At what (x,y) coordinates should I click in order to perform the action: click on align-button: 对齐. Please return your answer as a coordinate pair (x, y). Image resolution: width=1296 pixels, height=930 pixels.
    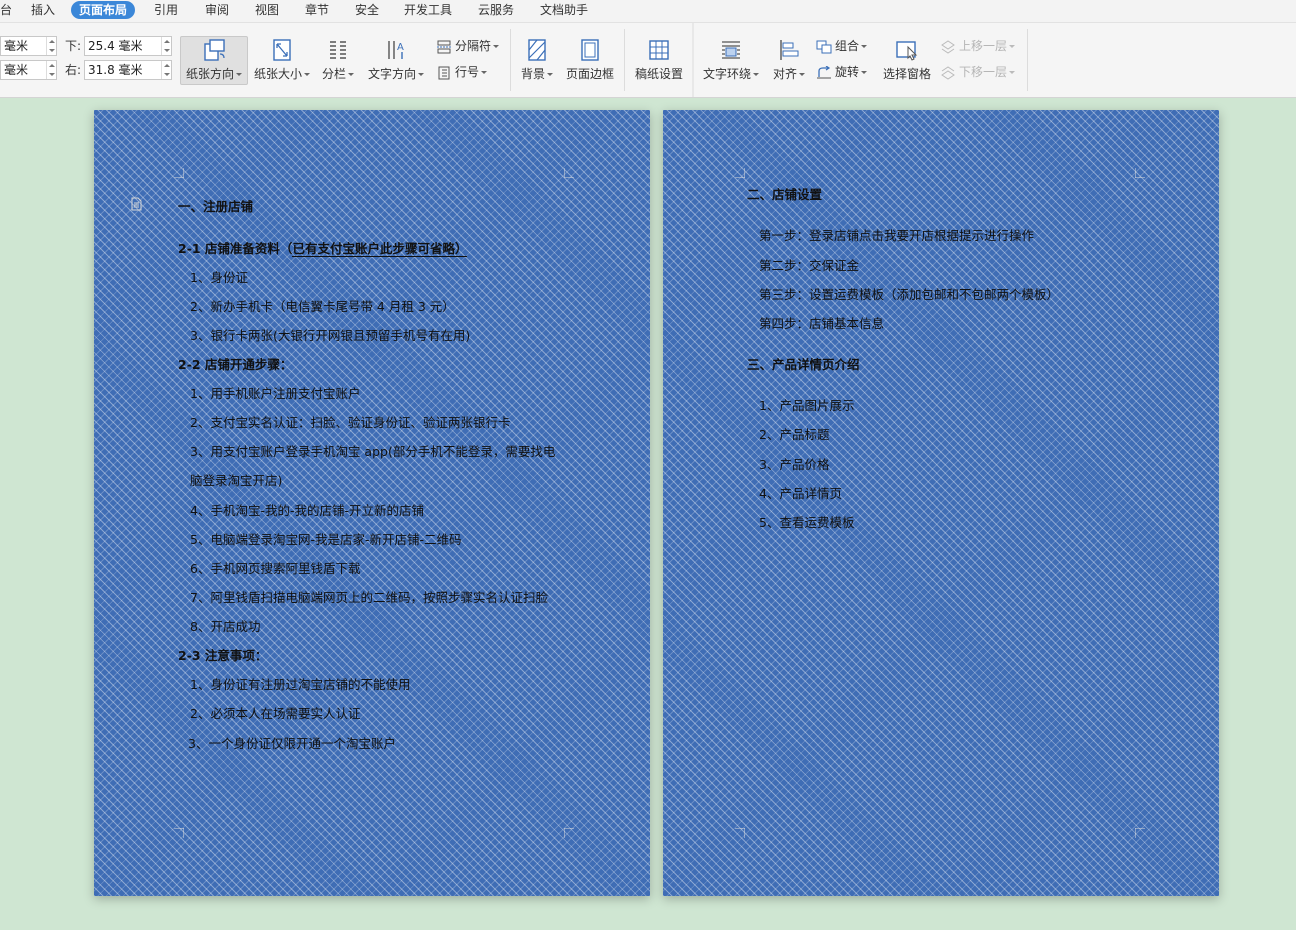
    Looking at the image, I should click on (789, 59).